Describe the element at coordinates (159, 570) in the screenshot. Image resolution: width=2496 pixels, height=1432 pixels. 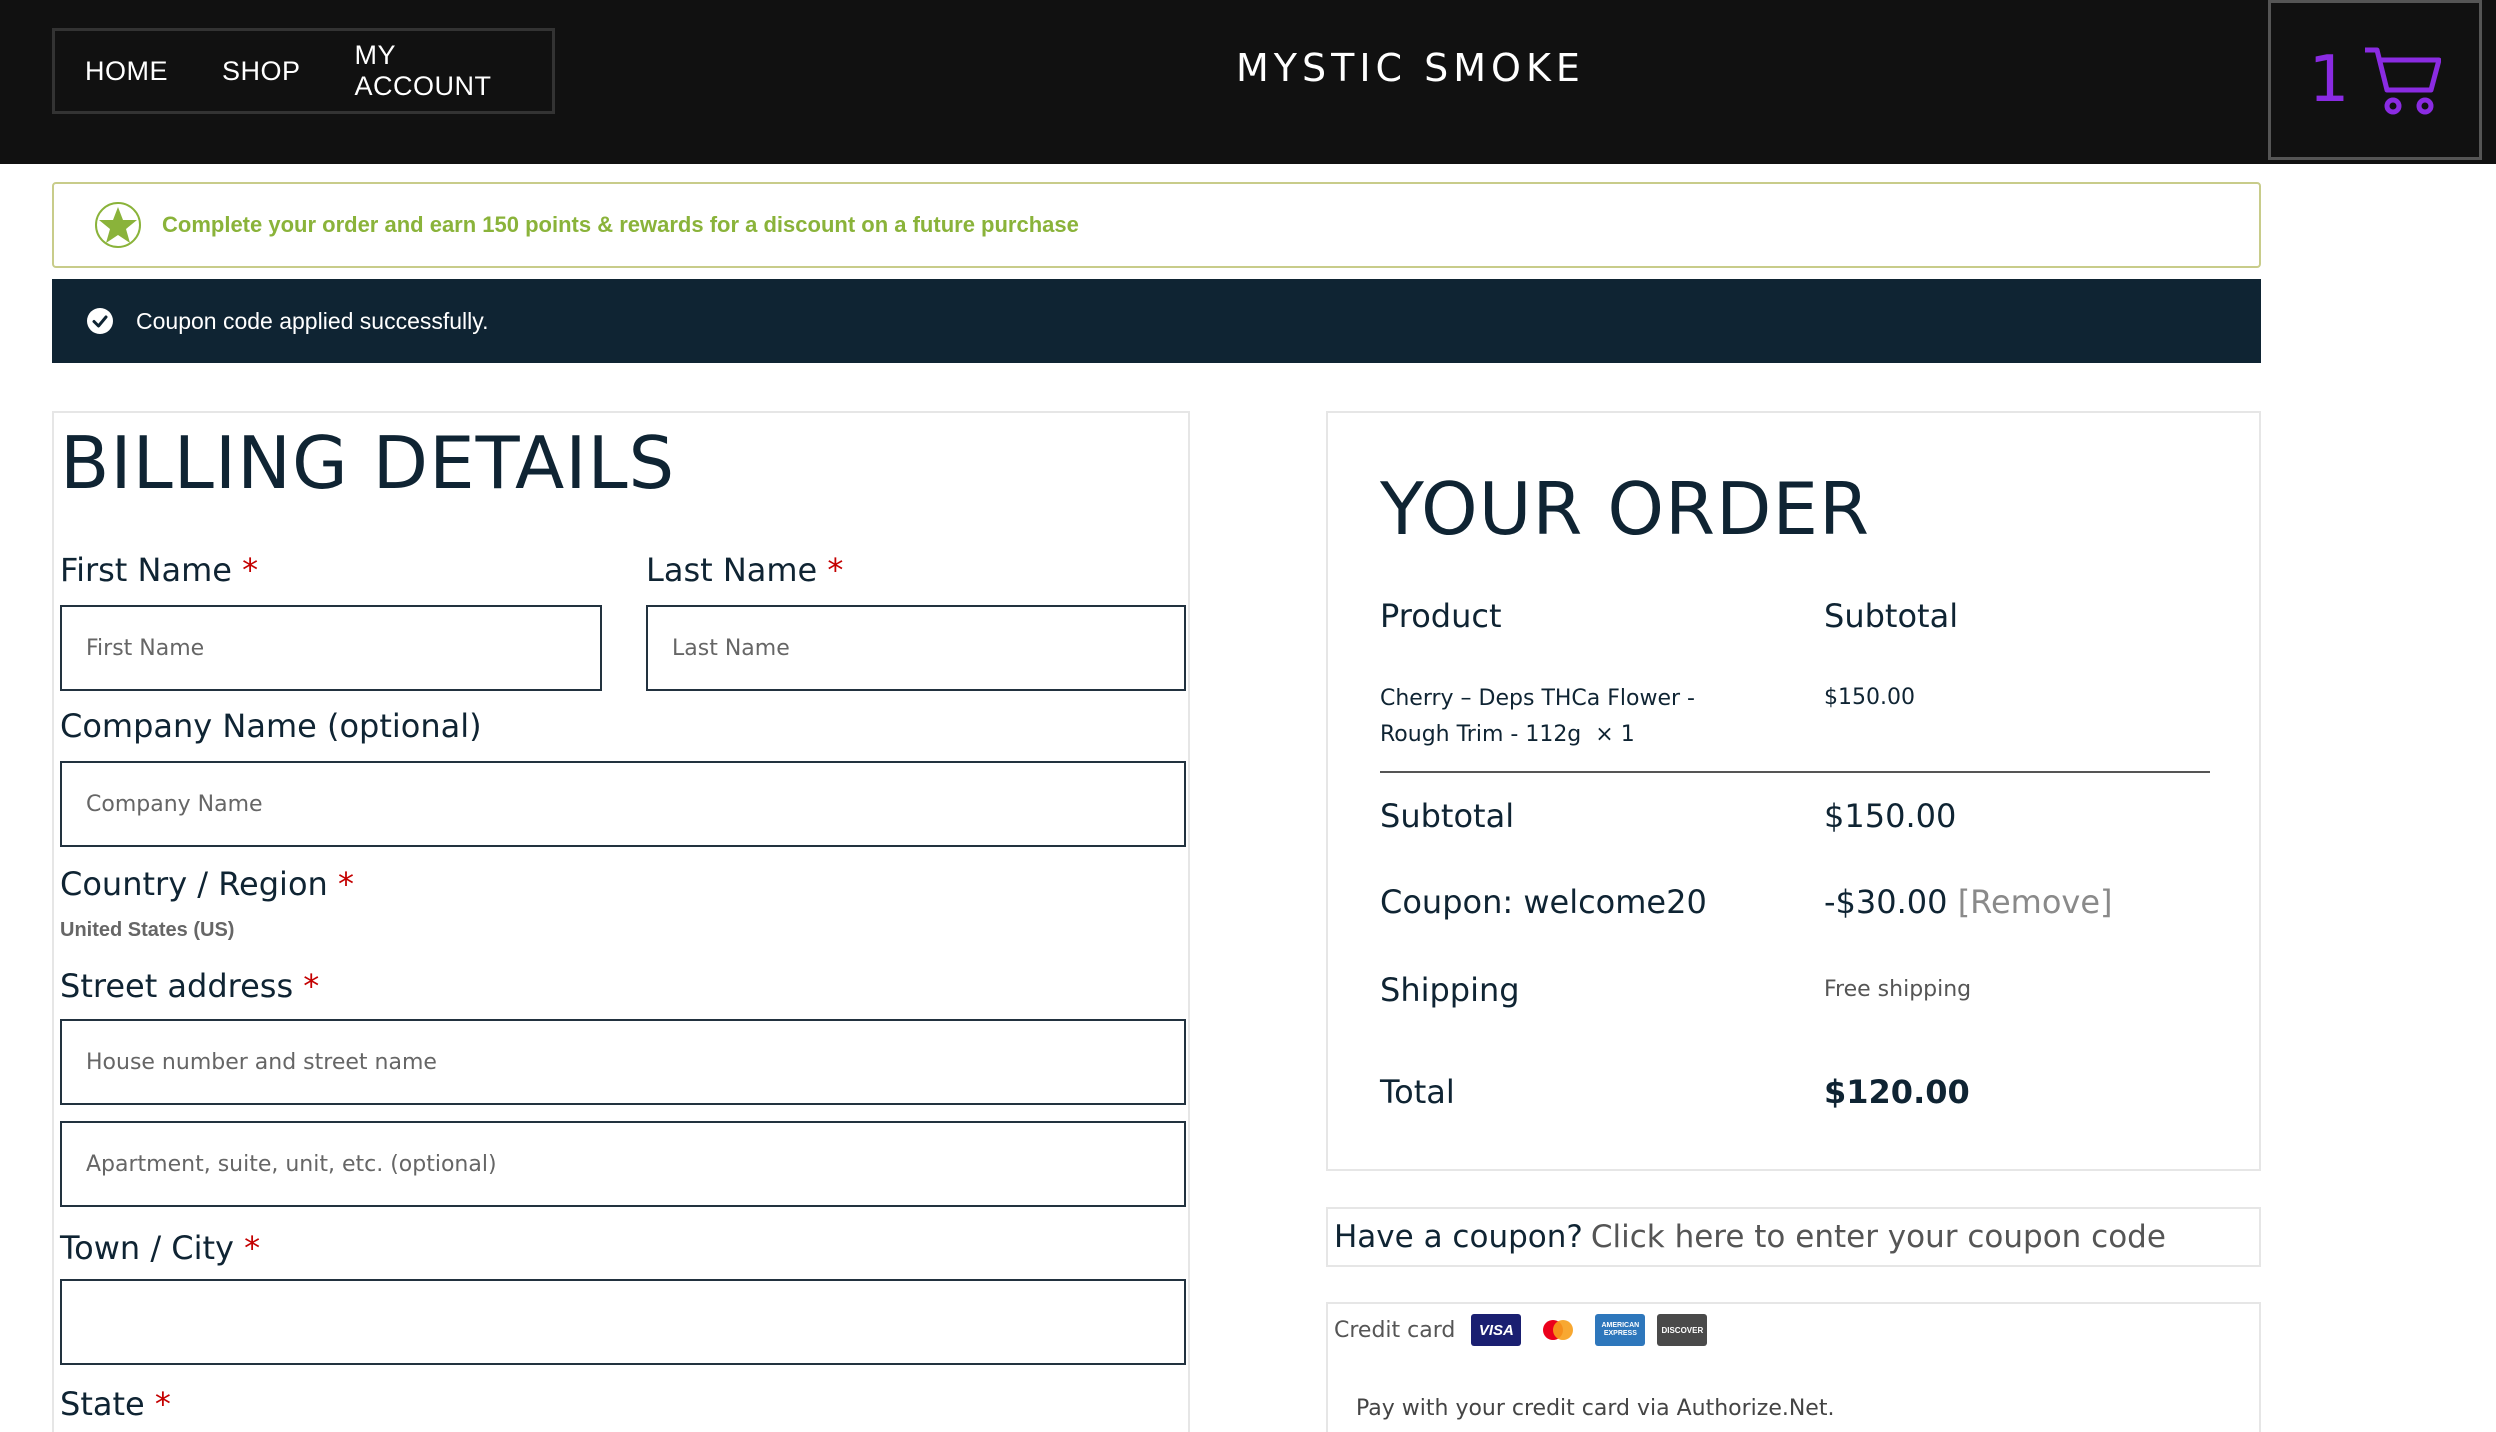
I see `first-name-label: First Name *` at that location.